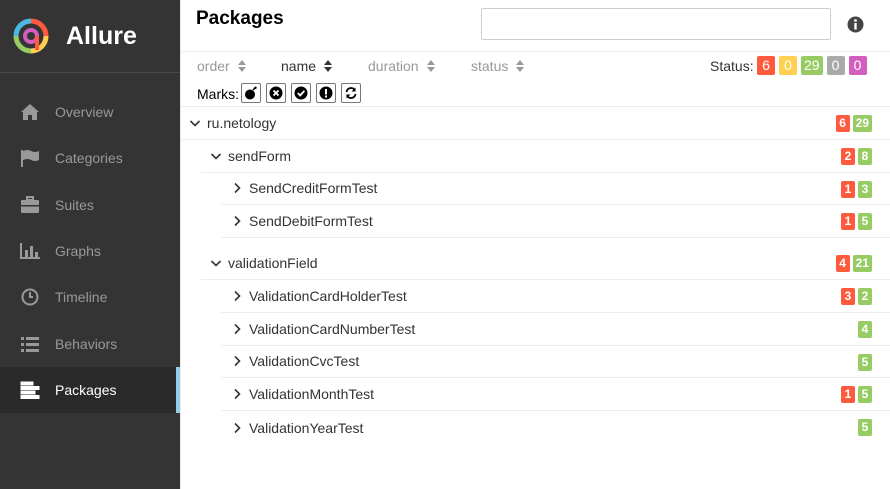 The width and height of the screenshot is (890, 489). What do you see at coordinates (276, 93) in the screenshot?
I see `new-failed-toggle` at bounding box center [276, 93].